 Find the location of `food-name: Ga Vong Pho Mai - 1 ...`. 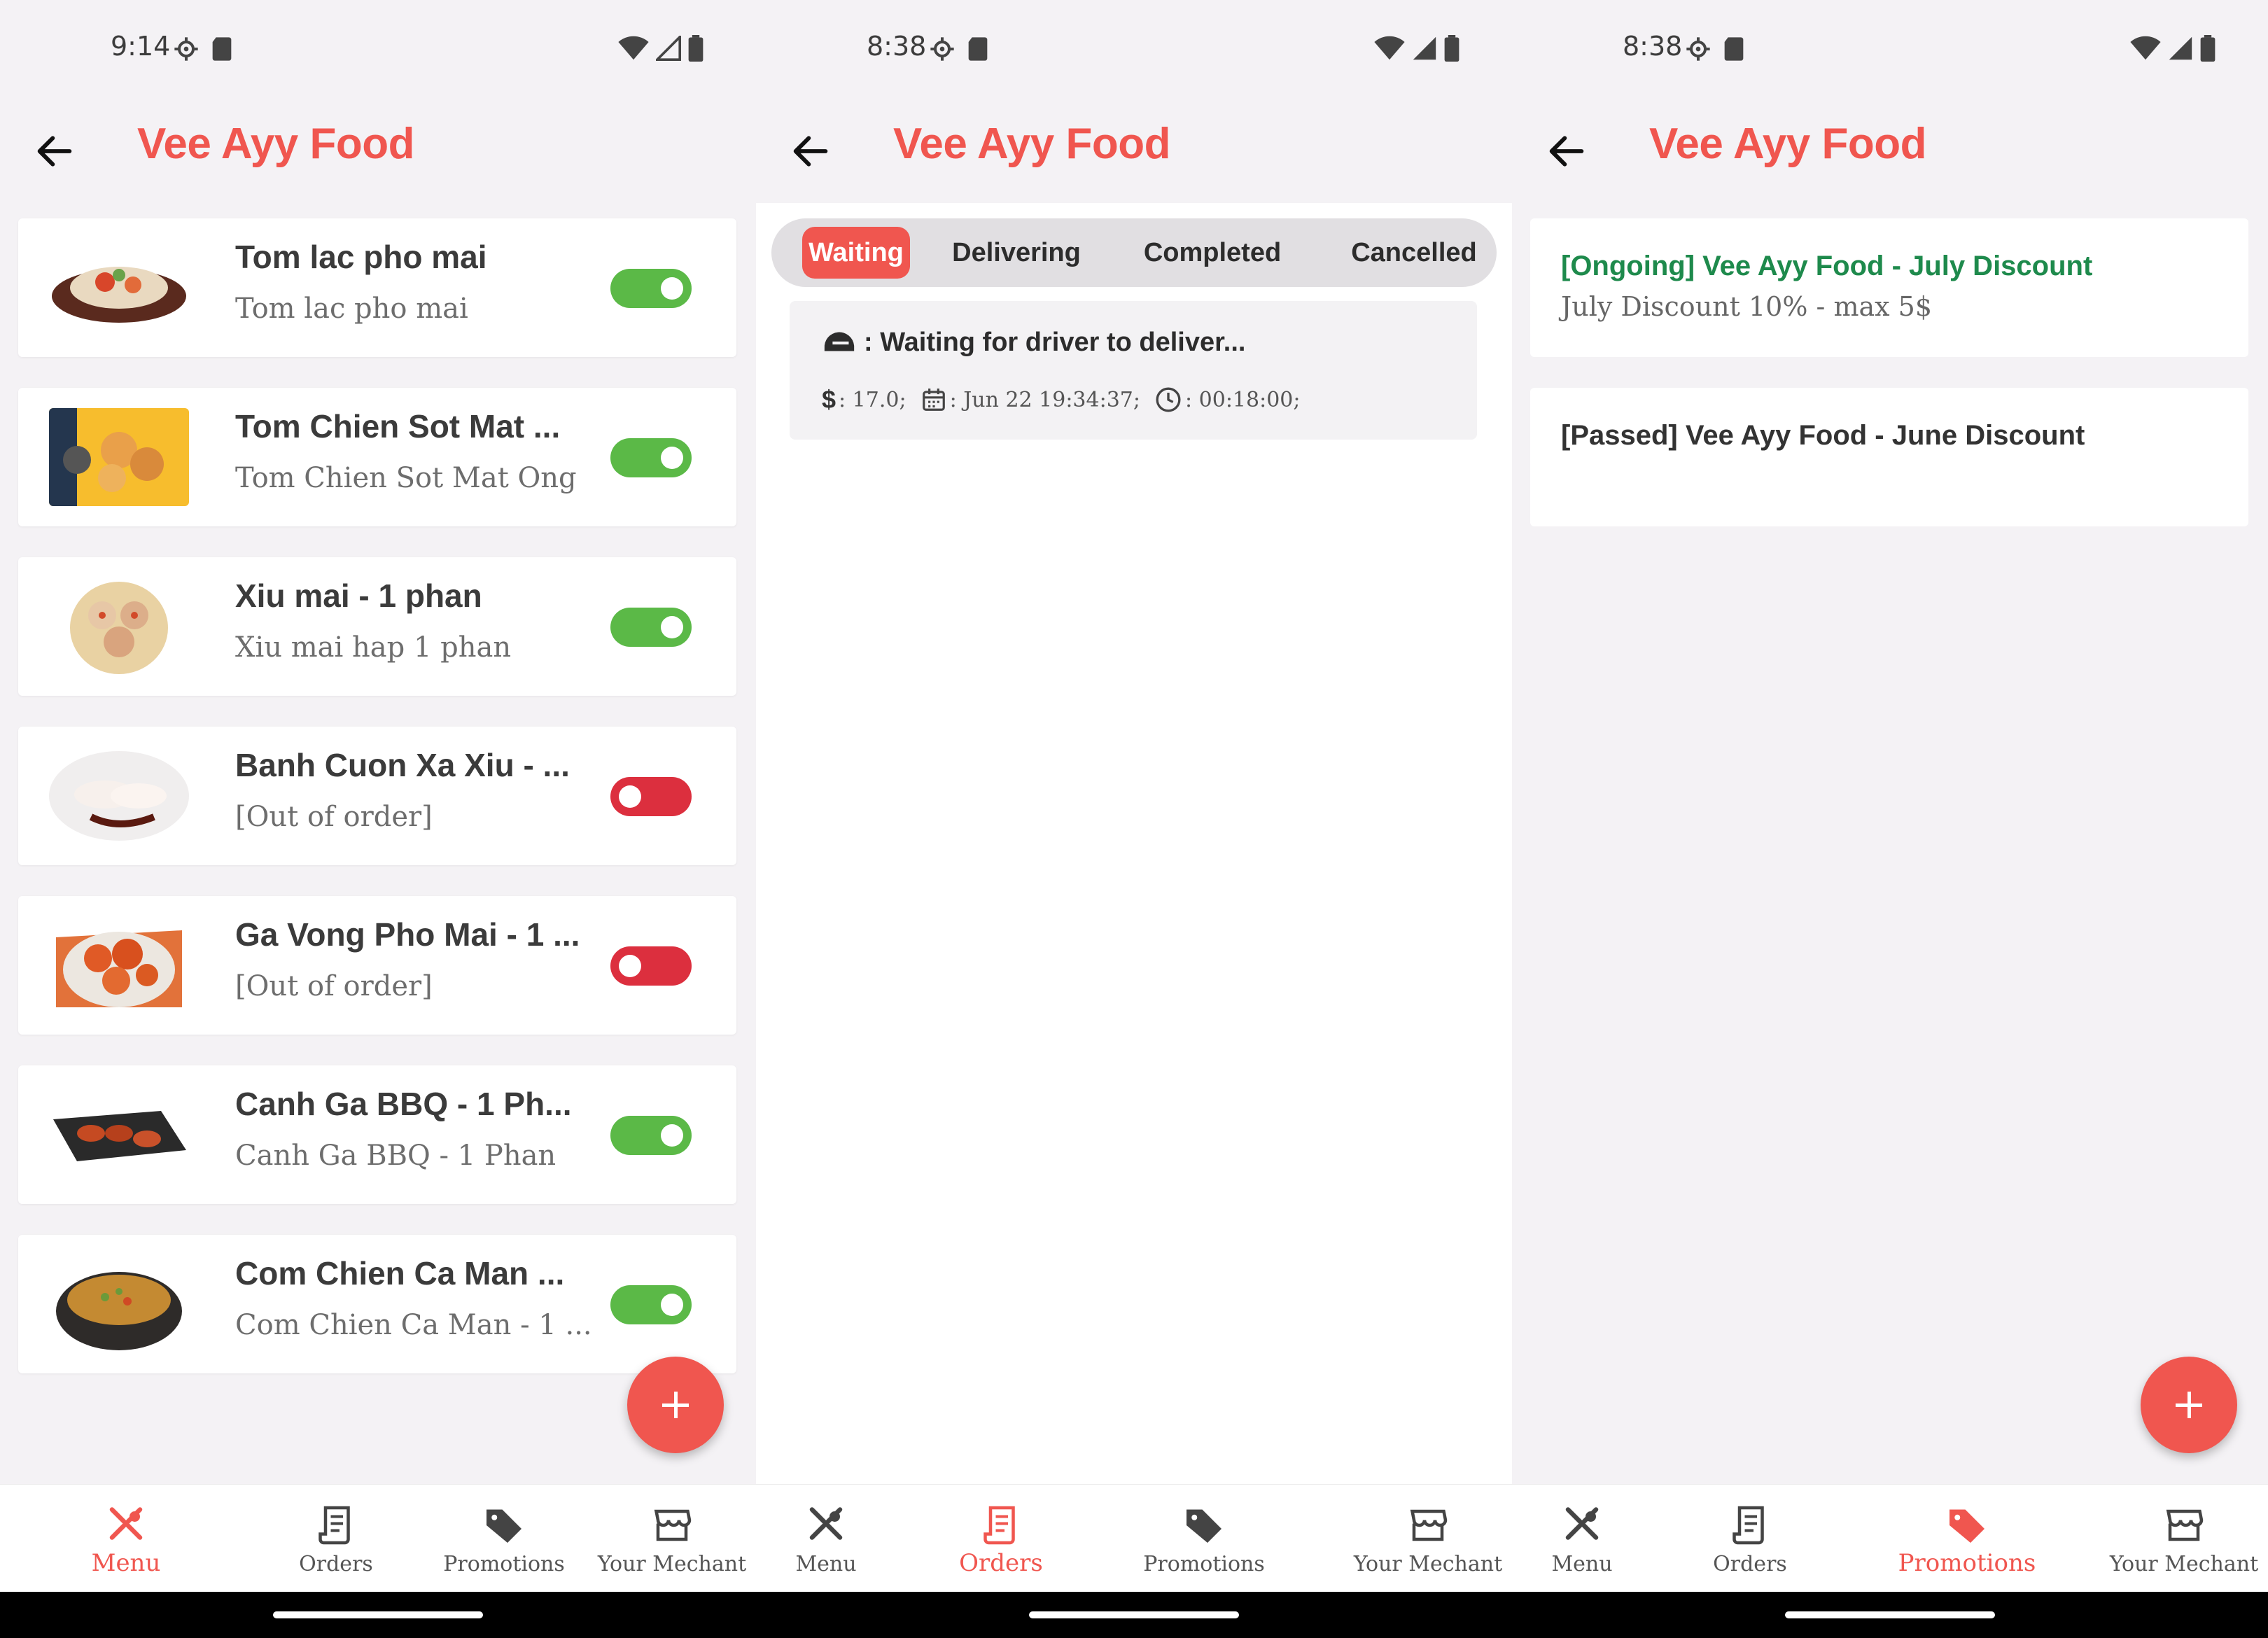

food-name: Ga Vong Pho Mai - 1 ... is located at coordinates (407, 934).